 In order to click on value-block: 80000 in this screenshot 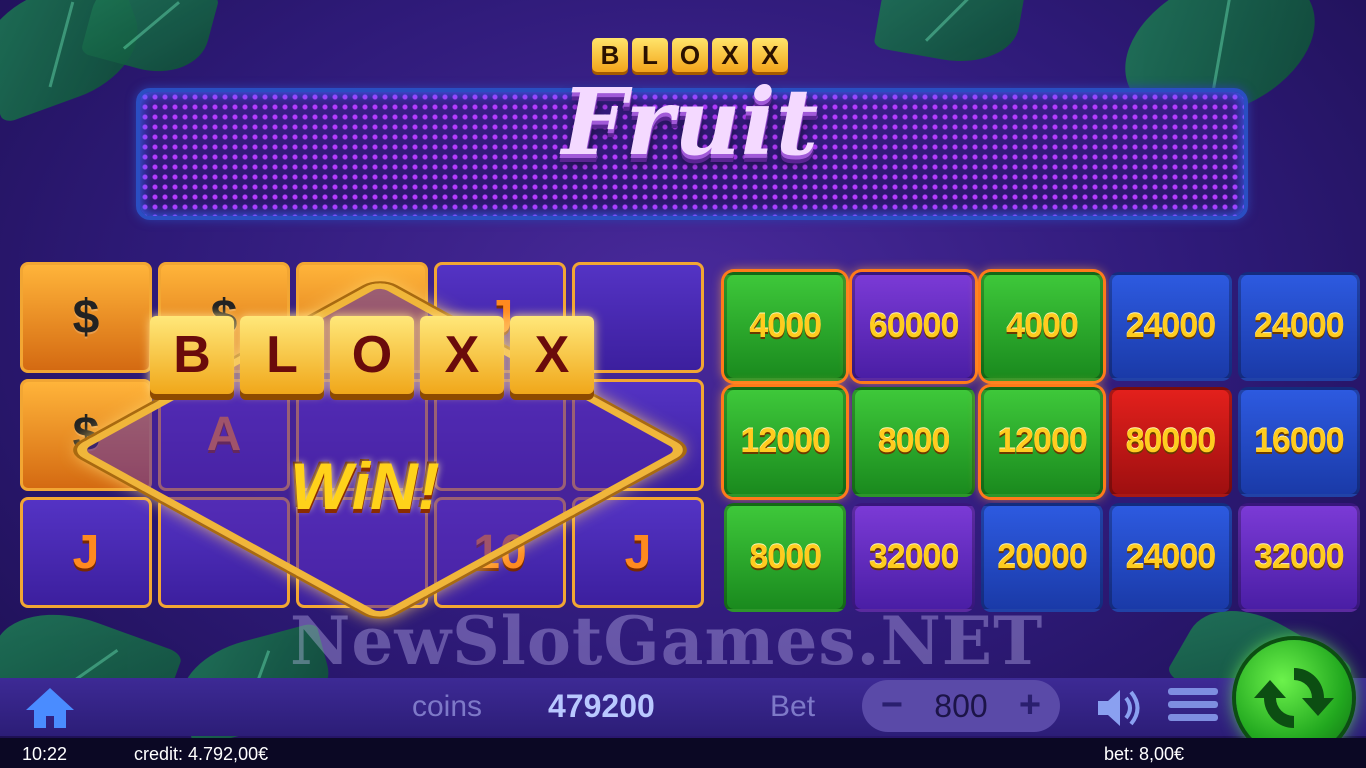, I will do `click(1170, 442)`.